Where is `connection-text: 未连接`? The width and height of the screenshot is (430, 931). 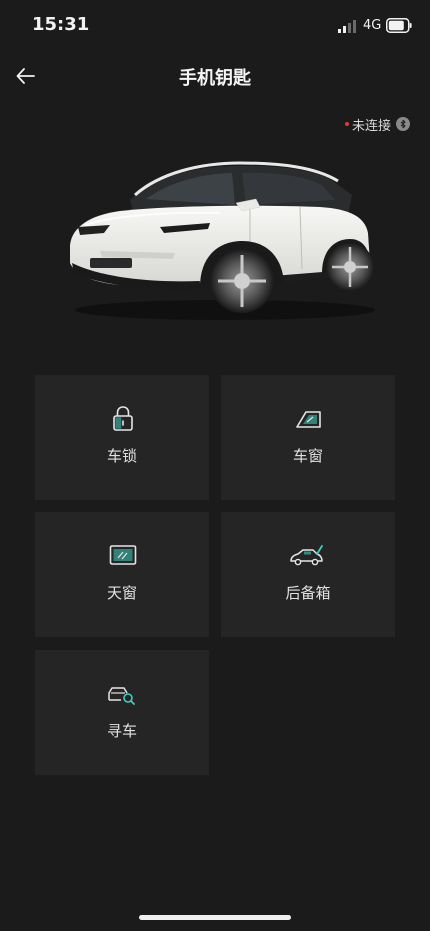
connection-text: 未连接 is located at coordinates (371, 126).